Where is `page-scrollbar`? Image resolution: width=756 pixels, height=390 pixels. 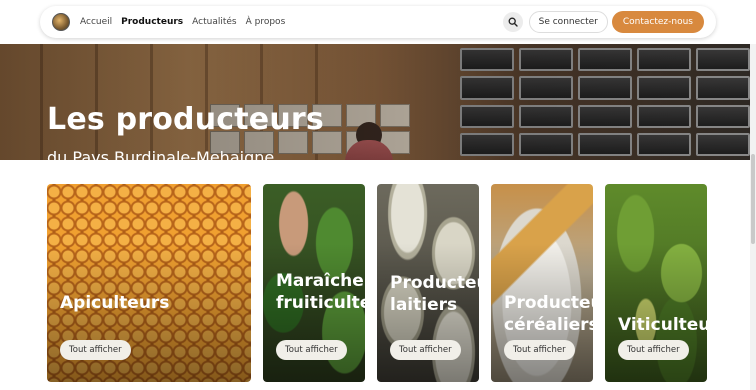 page-scrollbar is located at coordinates (753, 217).